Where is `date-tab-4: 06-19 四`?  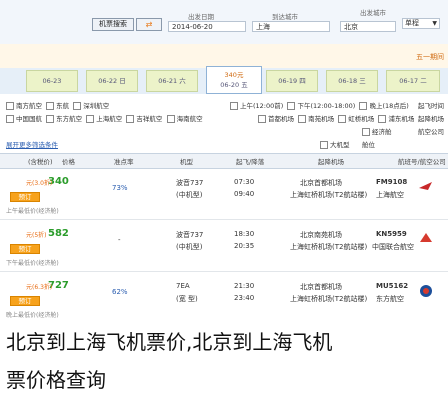 date-tab-4: 06-19 四 is located at coordinates (292, 81).